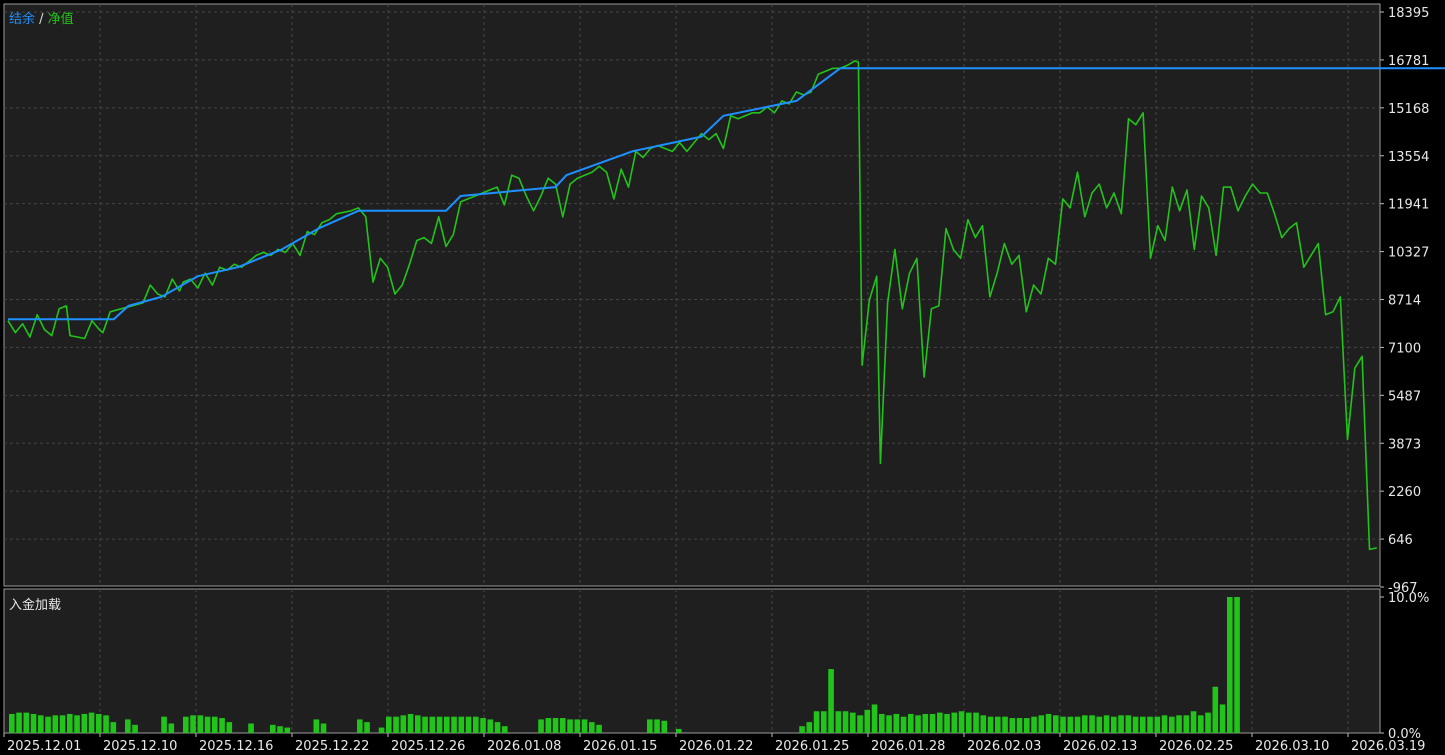  What do you see at coordinates (716, 746) in the screenshot?
I see `x-tick-label: 2026.01.22` at bounding box center [716, 746].